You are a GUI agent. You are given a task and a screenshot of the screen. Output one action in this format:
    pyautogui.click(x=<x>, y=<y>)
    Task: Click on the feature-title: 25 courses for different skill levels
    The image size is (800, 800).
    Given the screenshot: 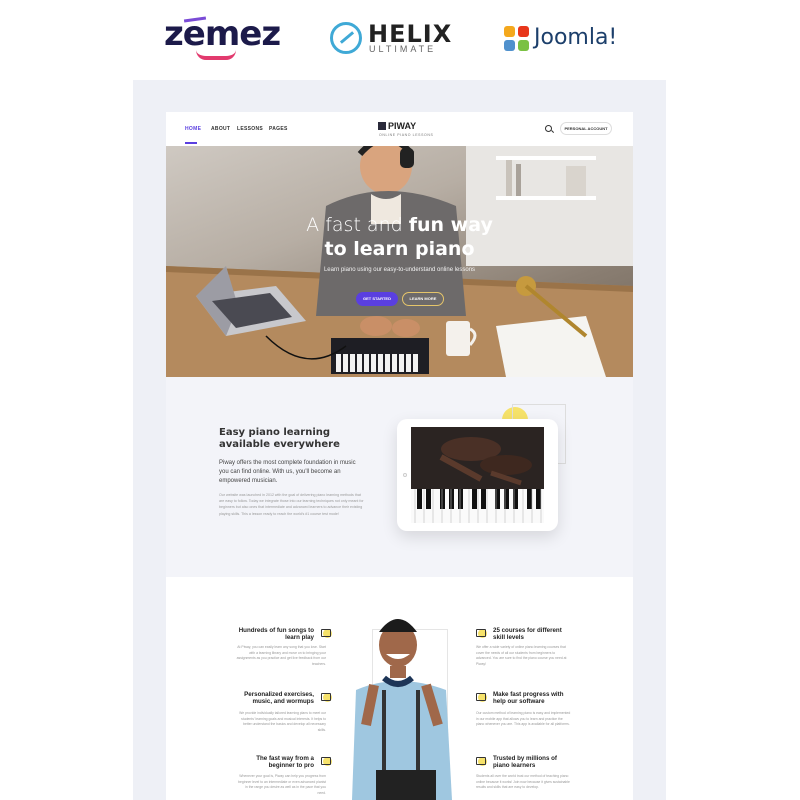 What is the action you would take?
    pyautogui.click(x=527, y=634)
    